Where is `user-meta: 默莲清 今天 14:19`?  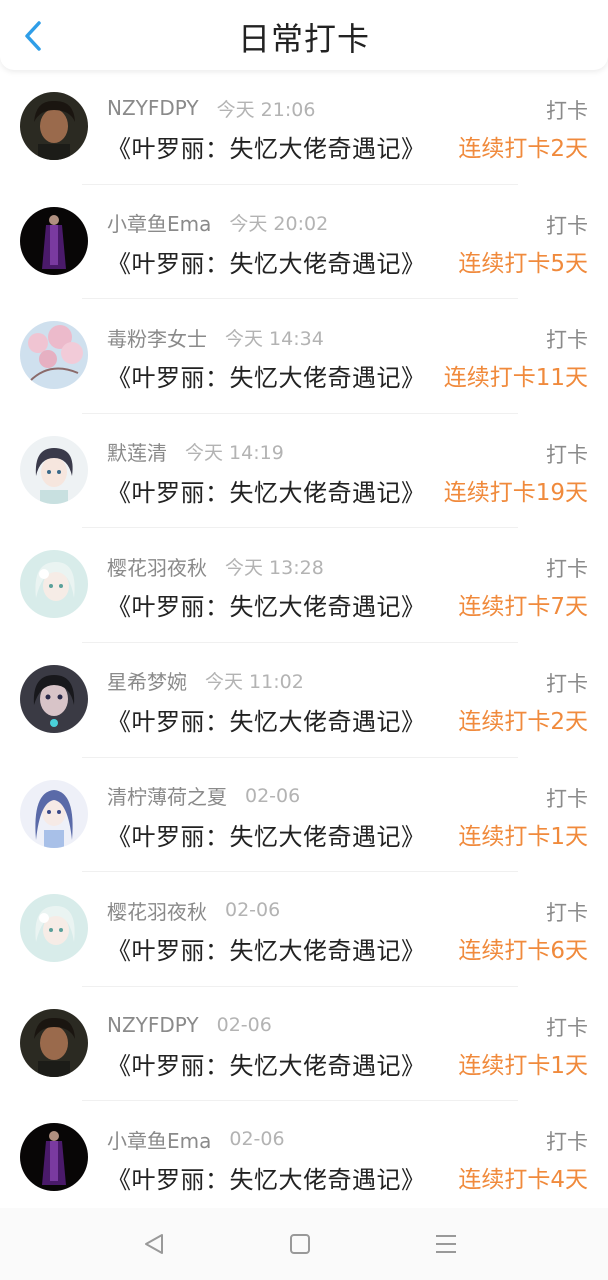 user-meta: 默莲清 今天 14:19 is located at coordinates (195, 452).